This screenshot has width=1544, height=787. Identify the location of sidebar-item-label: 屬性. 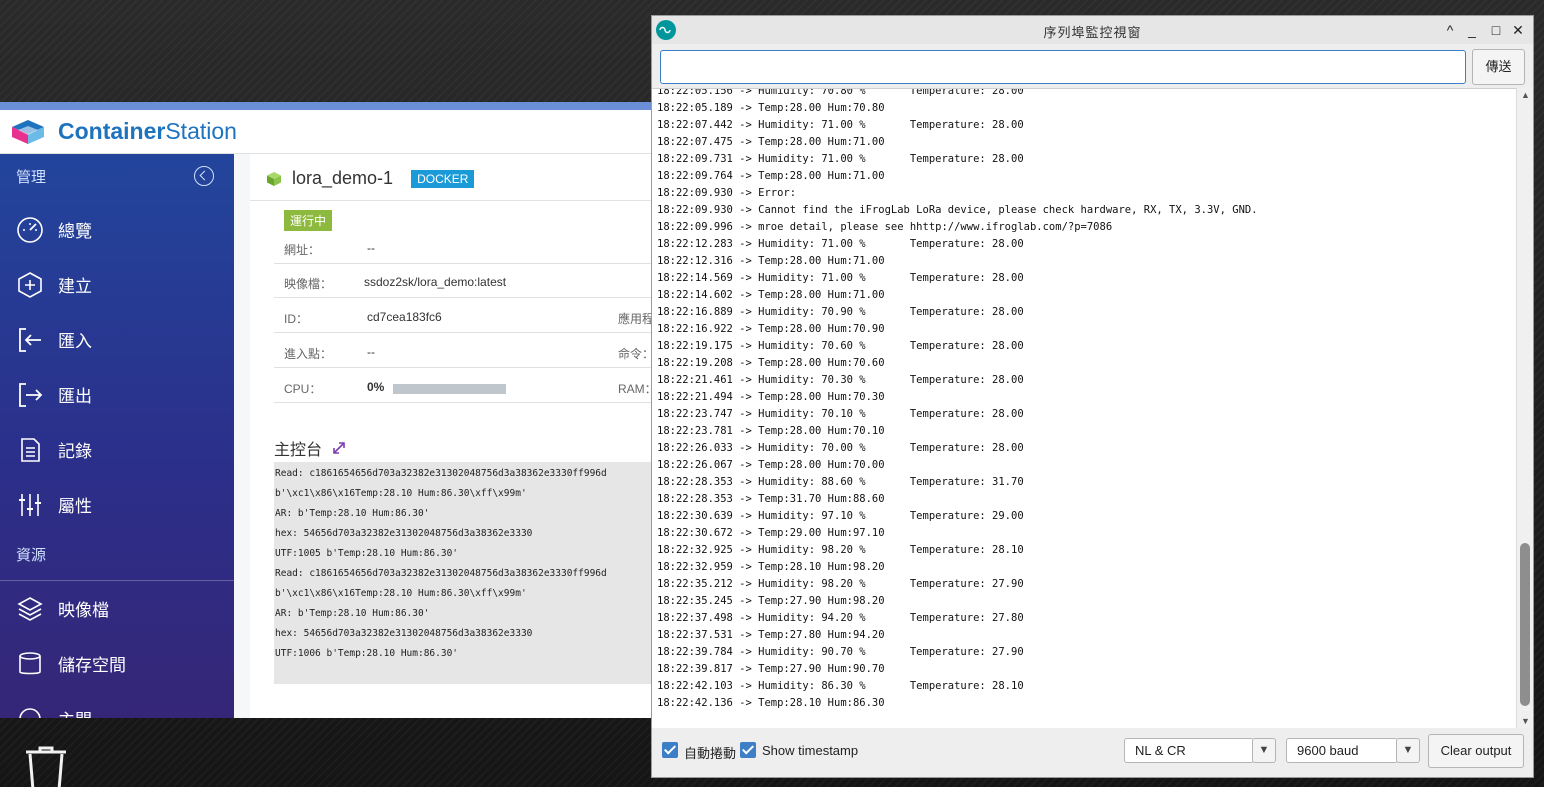
(75, 506).